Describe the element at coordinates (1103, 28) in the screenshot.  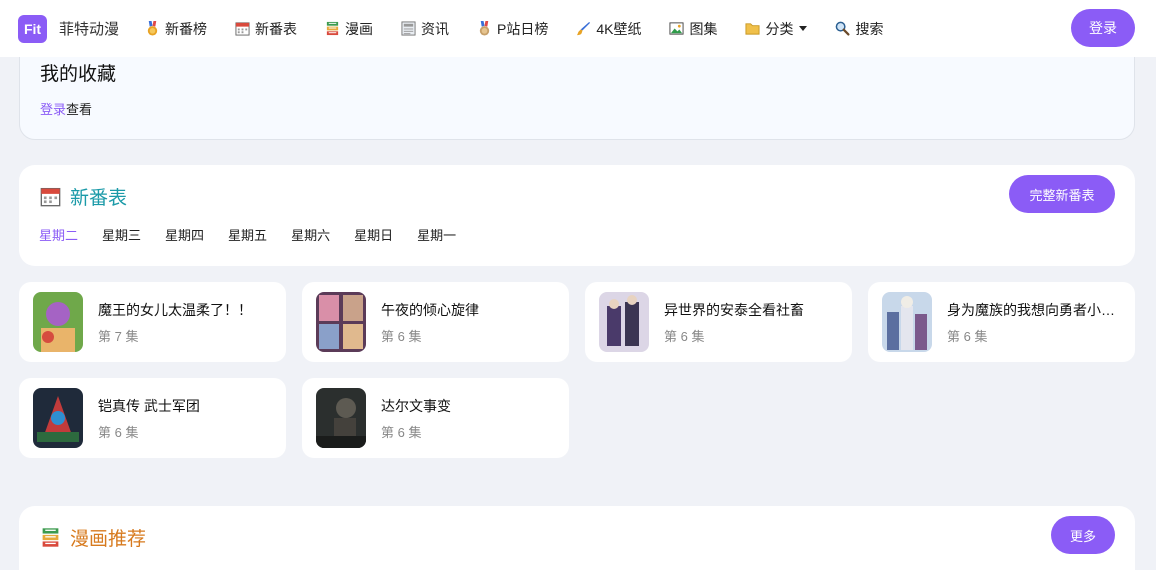
I see `login-button: 登录` at that location.